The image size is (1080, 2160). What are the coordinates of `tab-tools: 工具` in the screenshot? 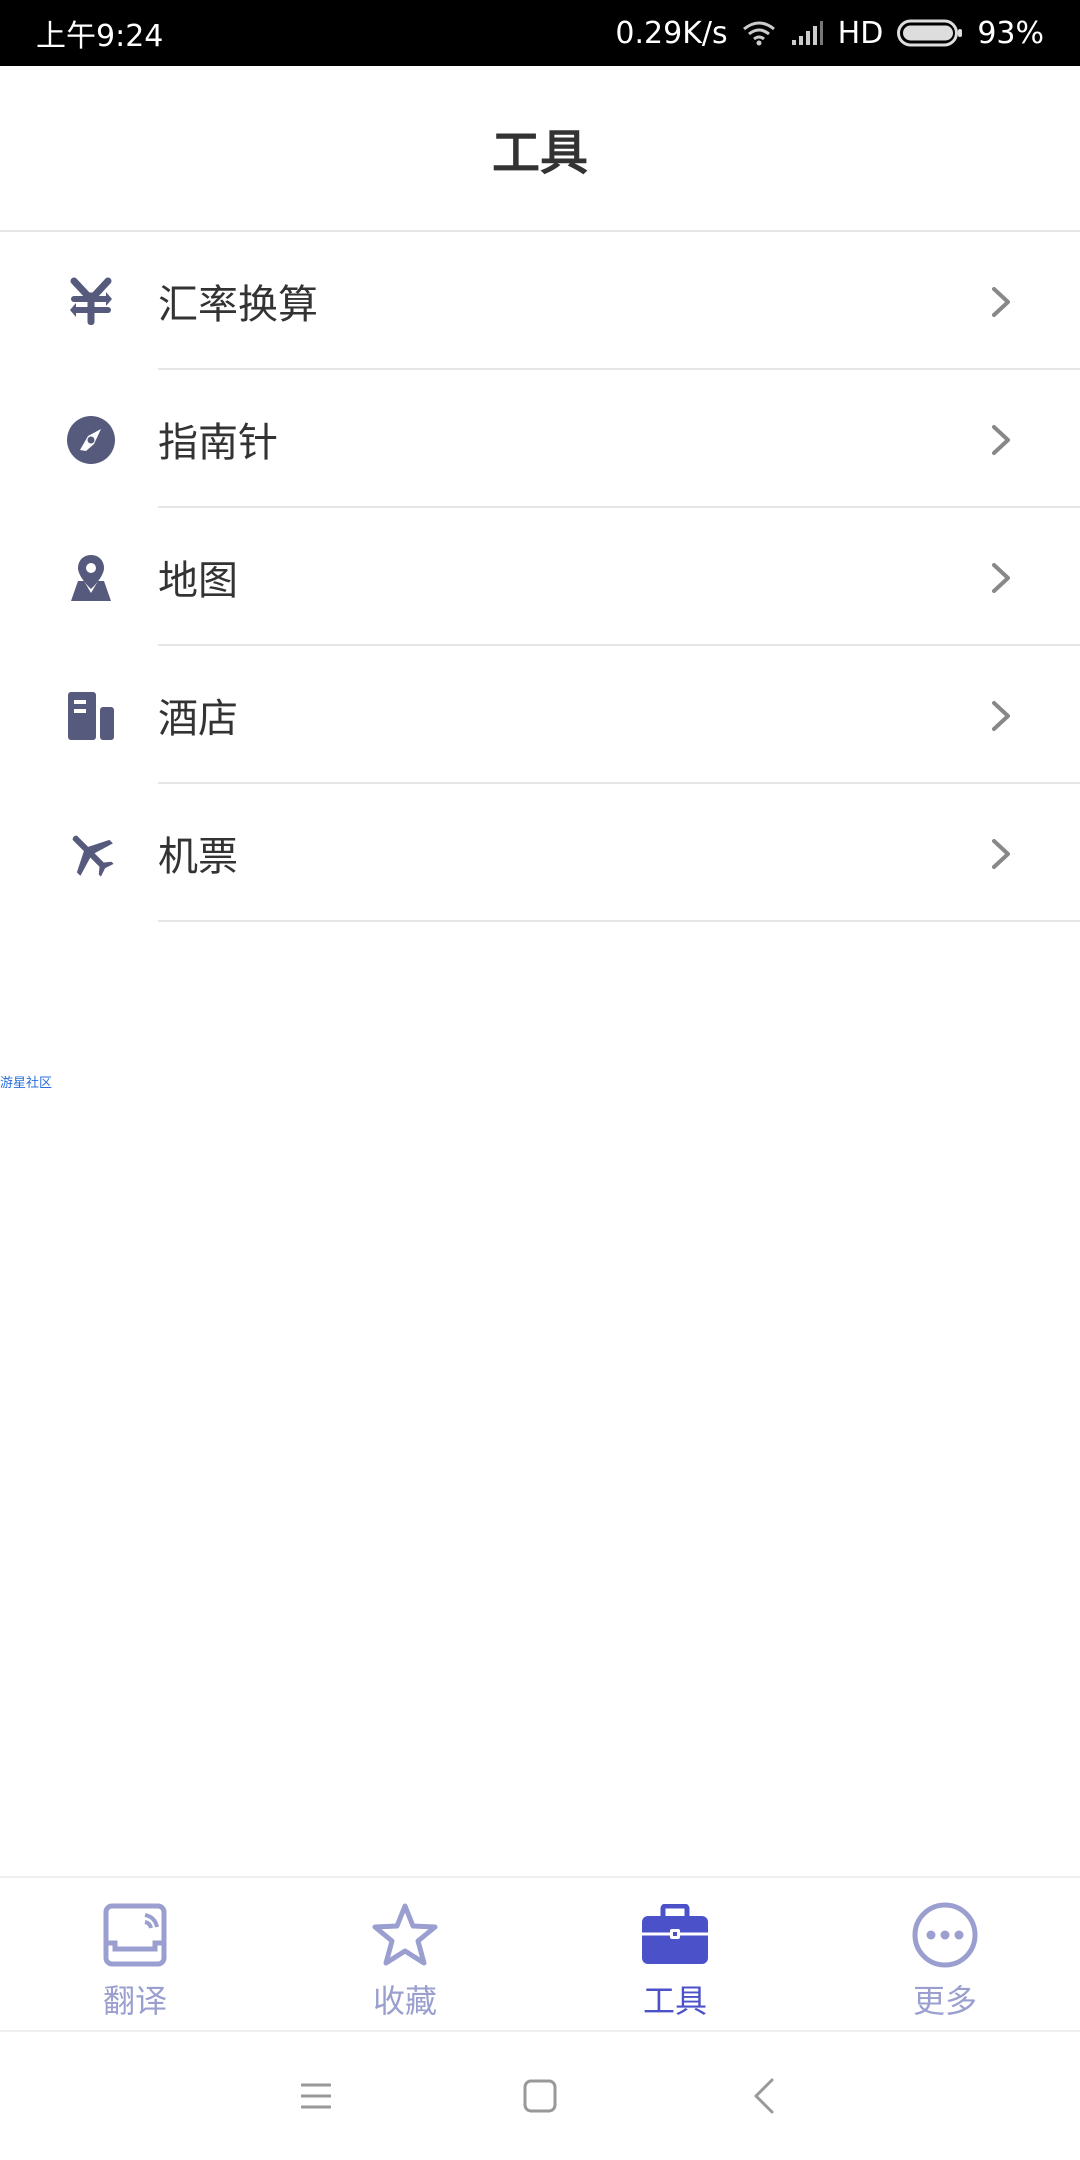 It's located at (675, 1954).